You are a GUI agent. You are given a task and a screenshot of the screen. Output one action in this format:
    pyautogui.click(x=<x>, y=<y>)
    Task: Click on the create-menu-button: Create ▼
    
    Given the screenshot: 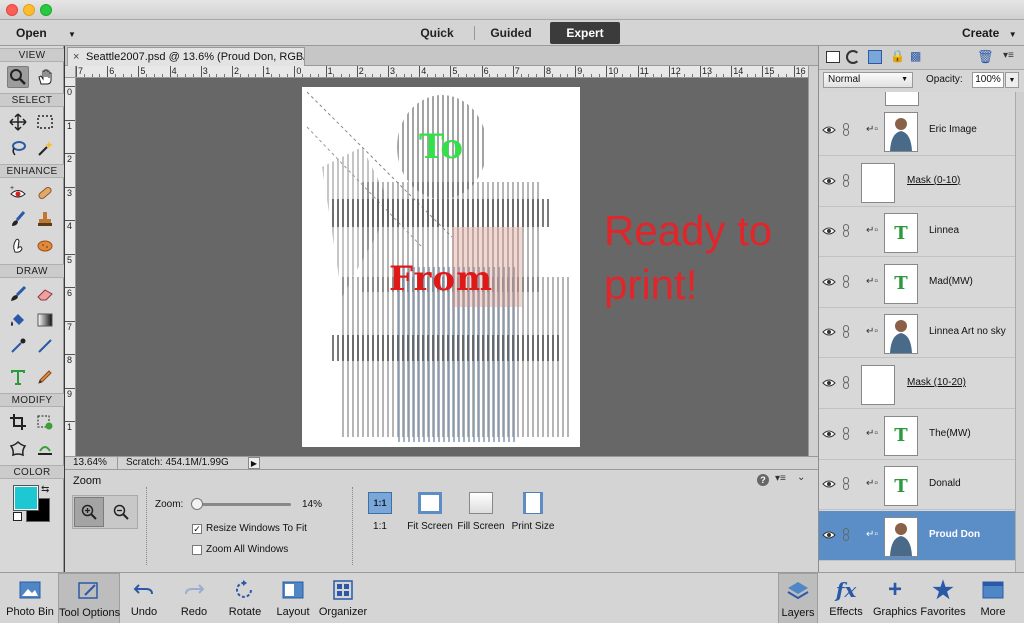 What is the action you would take?
    pyautogui.click(x=989, y=33)
    